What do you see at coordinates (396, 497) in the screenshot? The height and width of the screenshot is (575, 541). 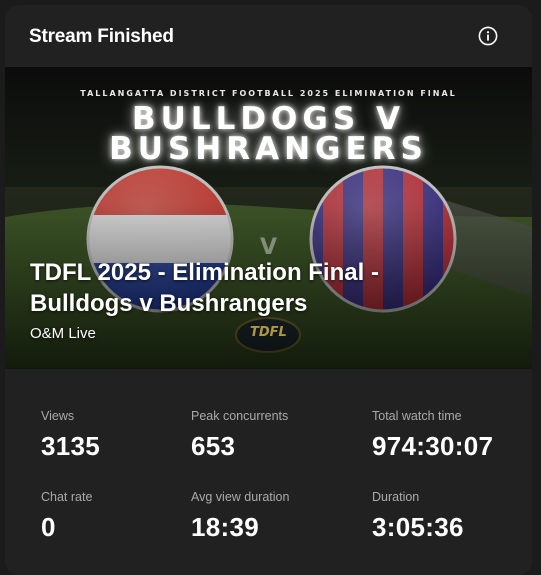 I see `stat-label: Duration` at bounding box center [396, 497].